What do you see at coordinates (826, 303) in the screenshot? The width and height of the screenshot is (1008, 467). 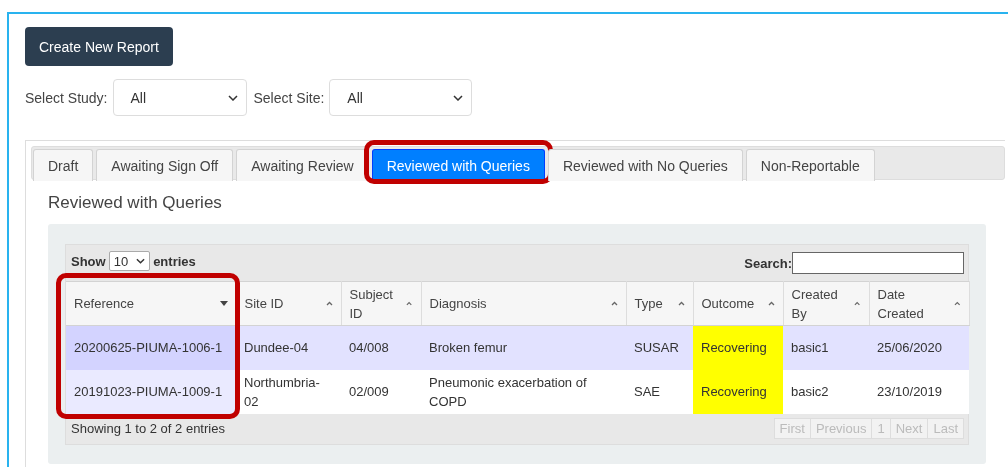 I see `column-header: Created By` at bounding box center [826, 303].